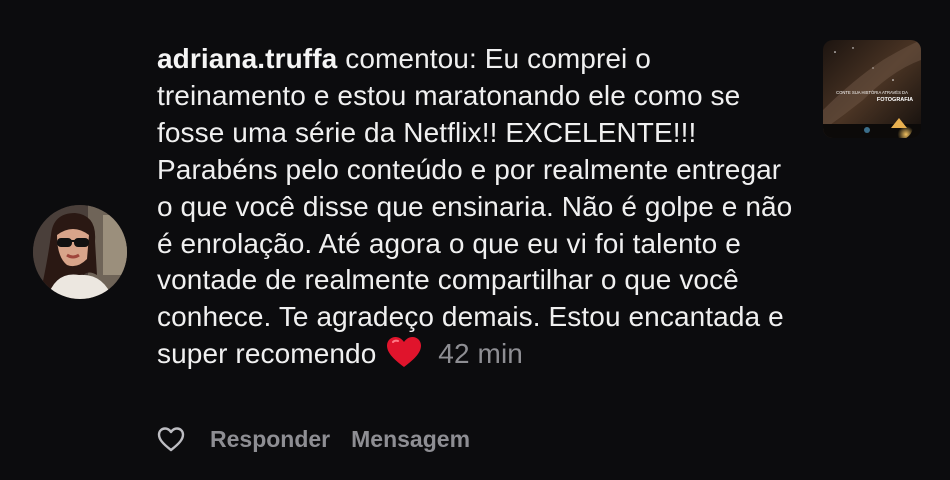  What do you see at coordinates (404, 352) in the screenshot?
I see `red-heart-emoji-icon` at bounding box center [404, 352].